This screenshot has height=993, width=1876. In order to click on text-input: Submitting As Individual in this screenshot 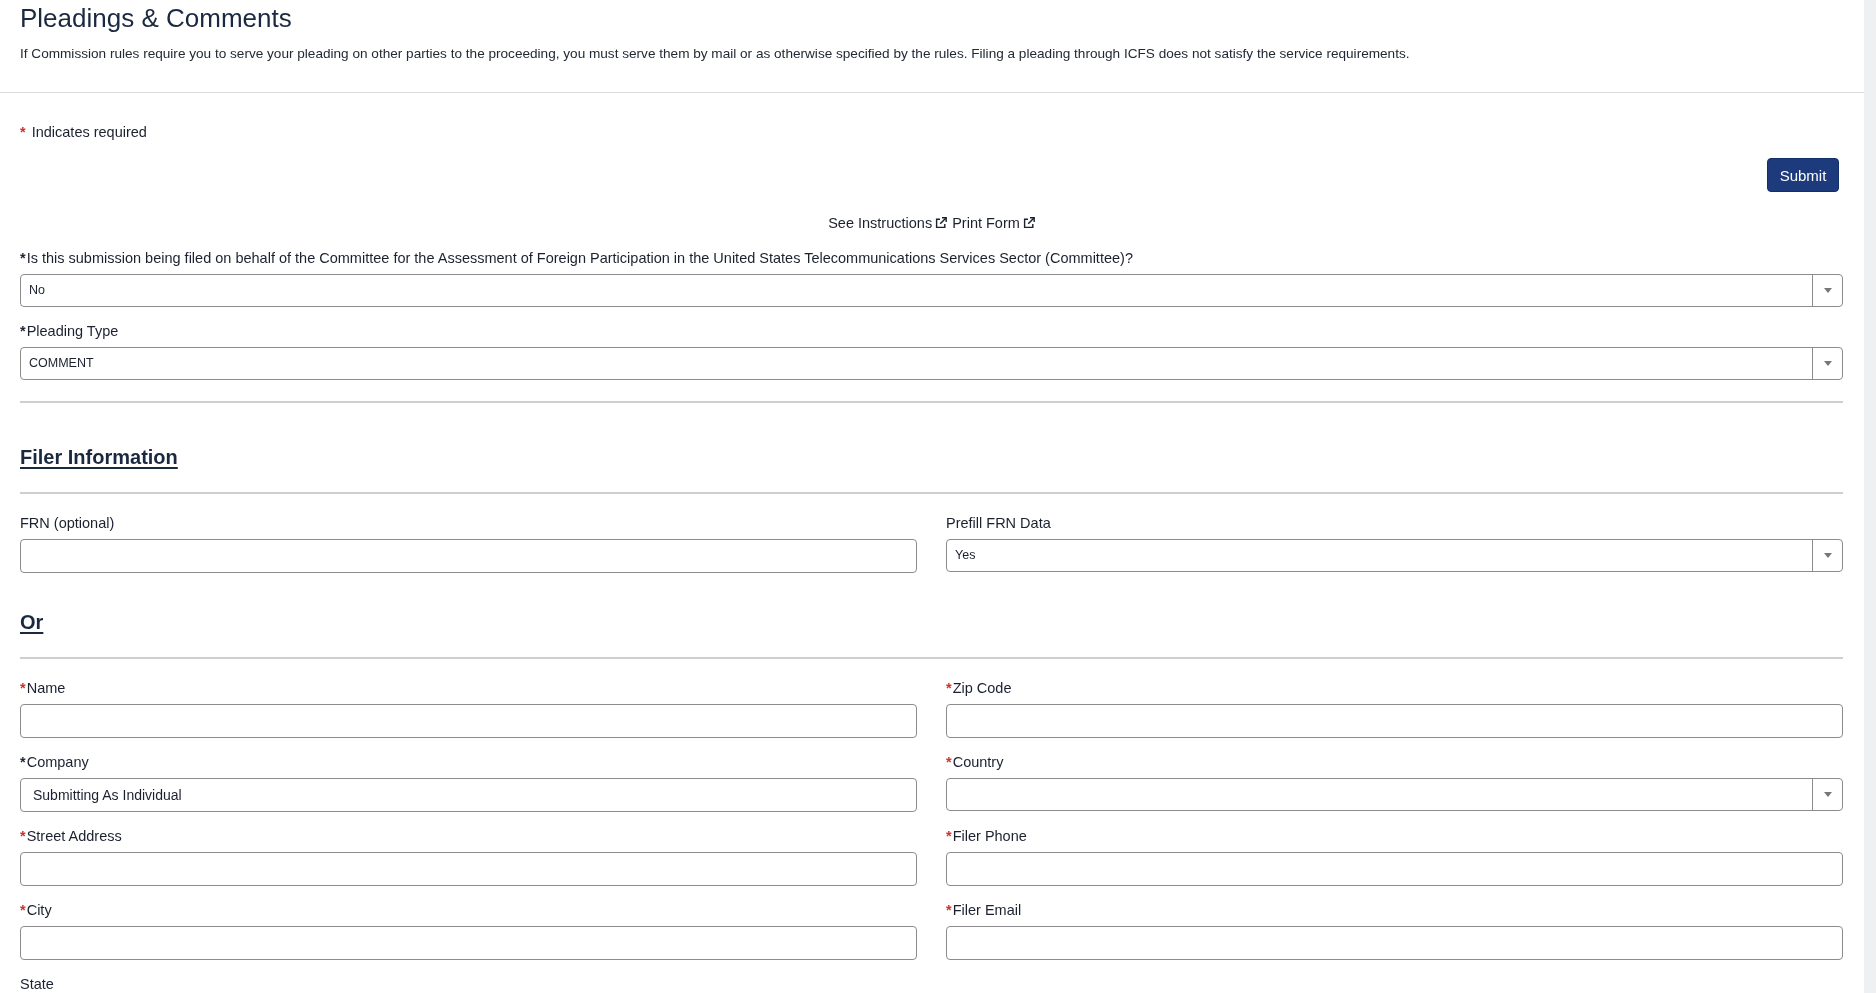, I will do `click(468, 795)`.